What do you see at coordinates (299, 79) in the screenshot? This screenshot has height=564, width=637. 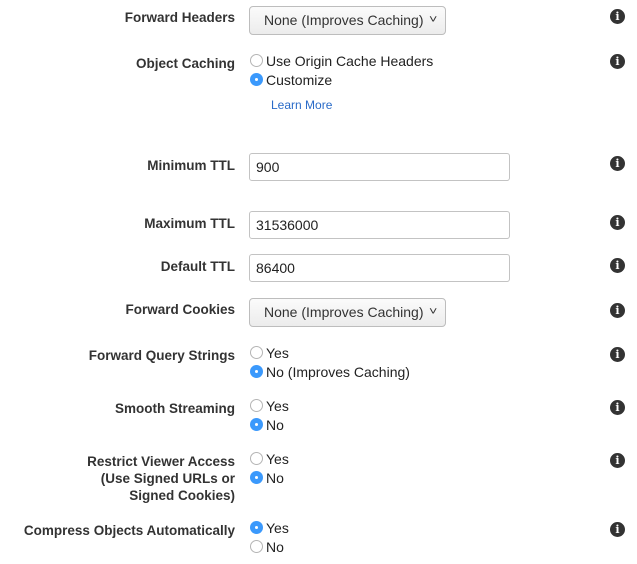 I see `radio-label: Customize` at bounding box center [299, 79].